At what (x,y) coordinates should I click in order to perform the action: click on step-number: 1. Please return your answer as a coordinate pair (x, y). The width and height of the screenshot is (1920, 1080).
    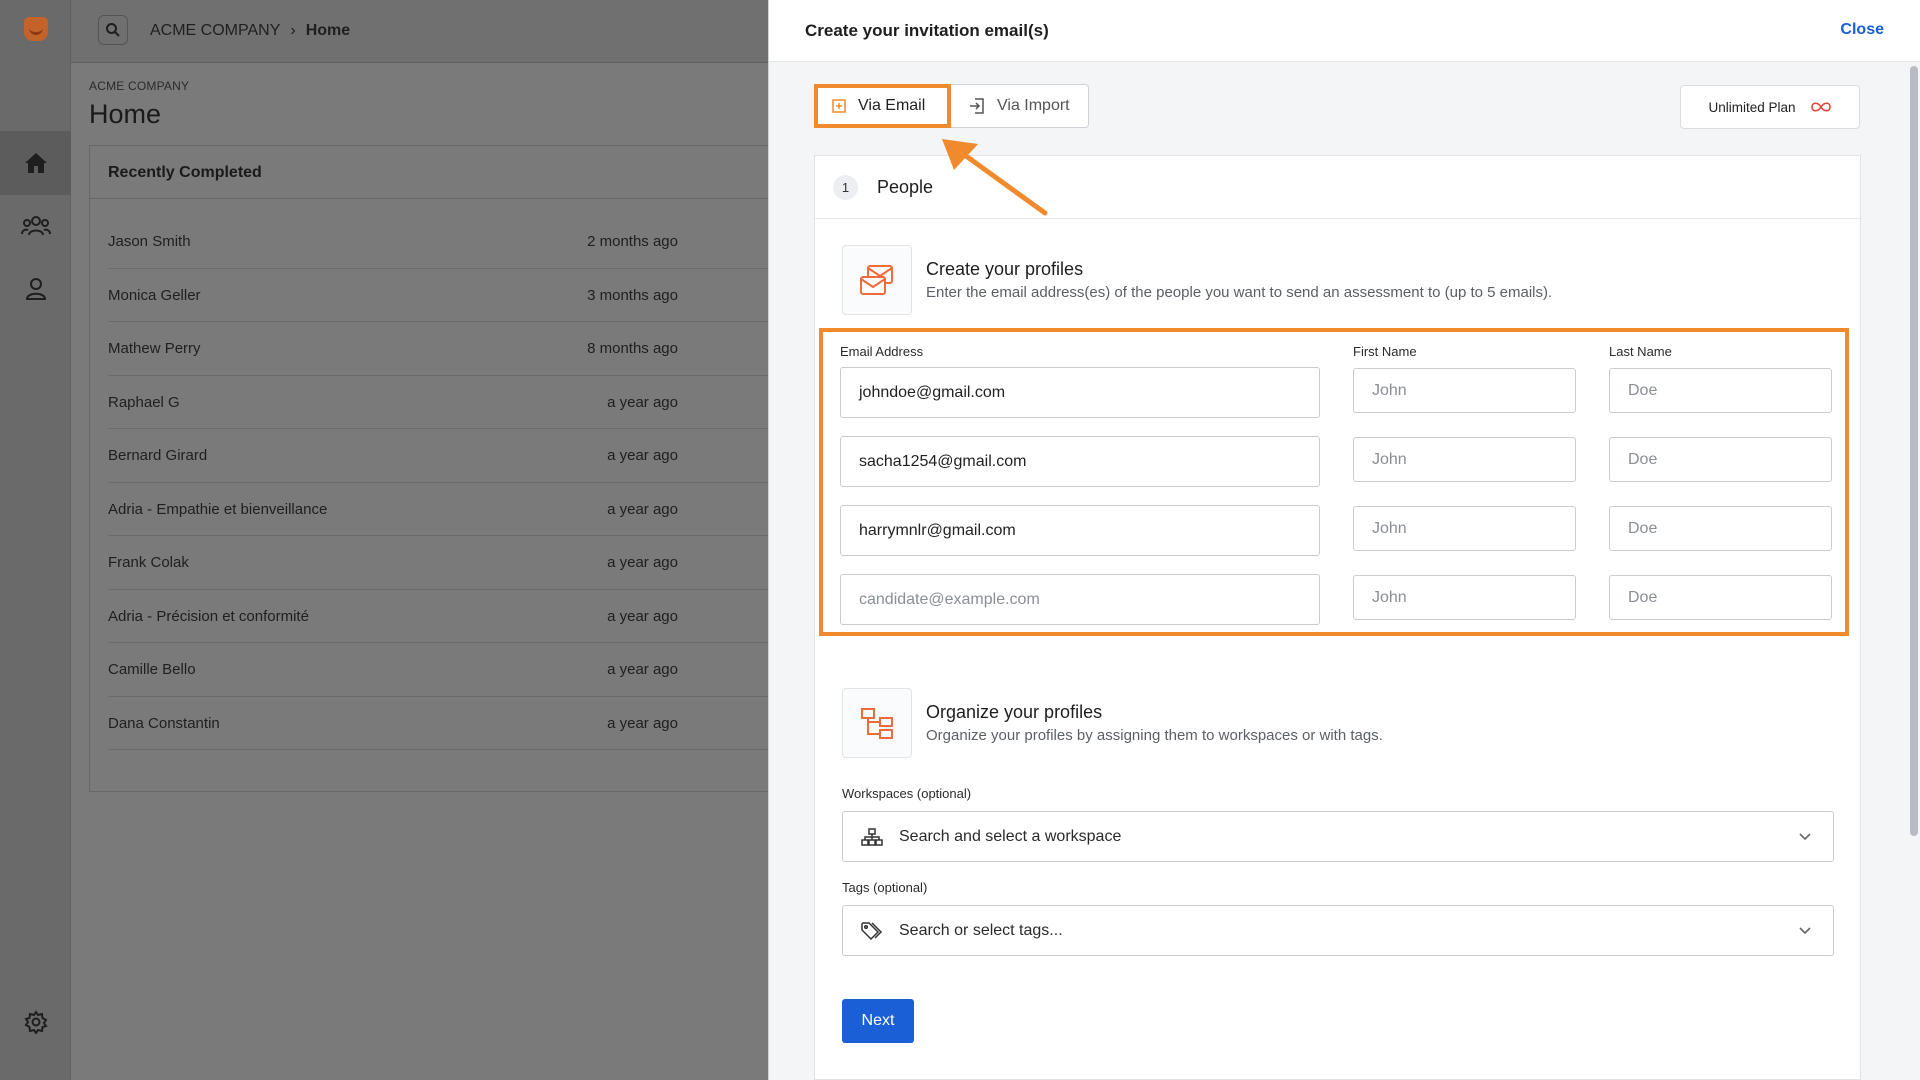
    Looking at the image, I should click on (845, 187).